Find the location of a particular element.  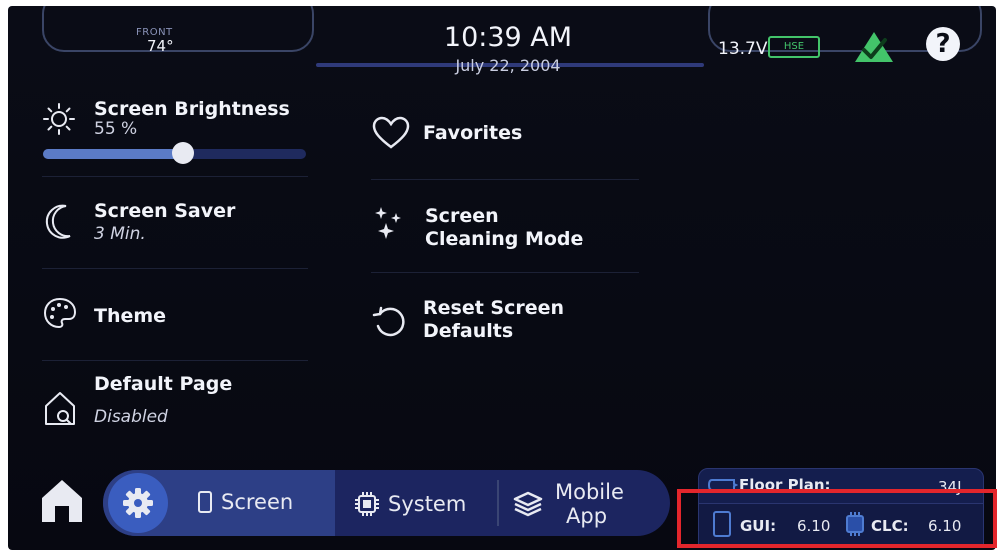

palette-icon is located at coordinates (60, 313).